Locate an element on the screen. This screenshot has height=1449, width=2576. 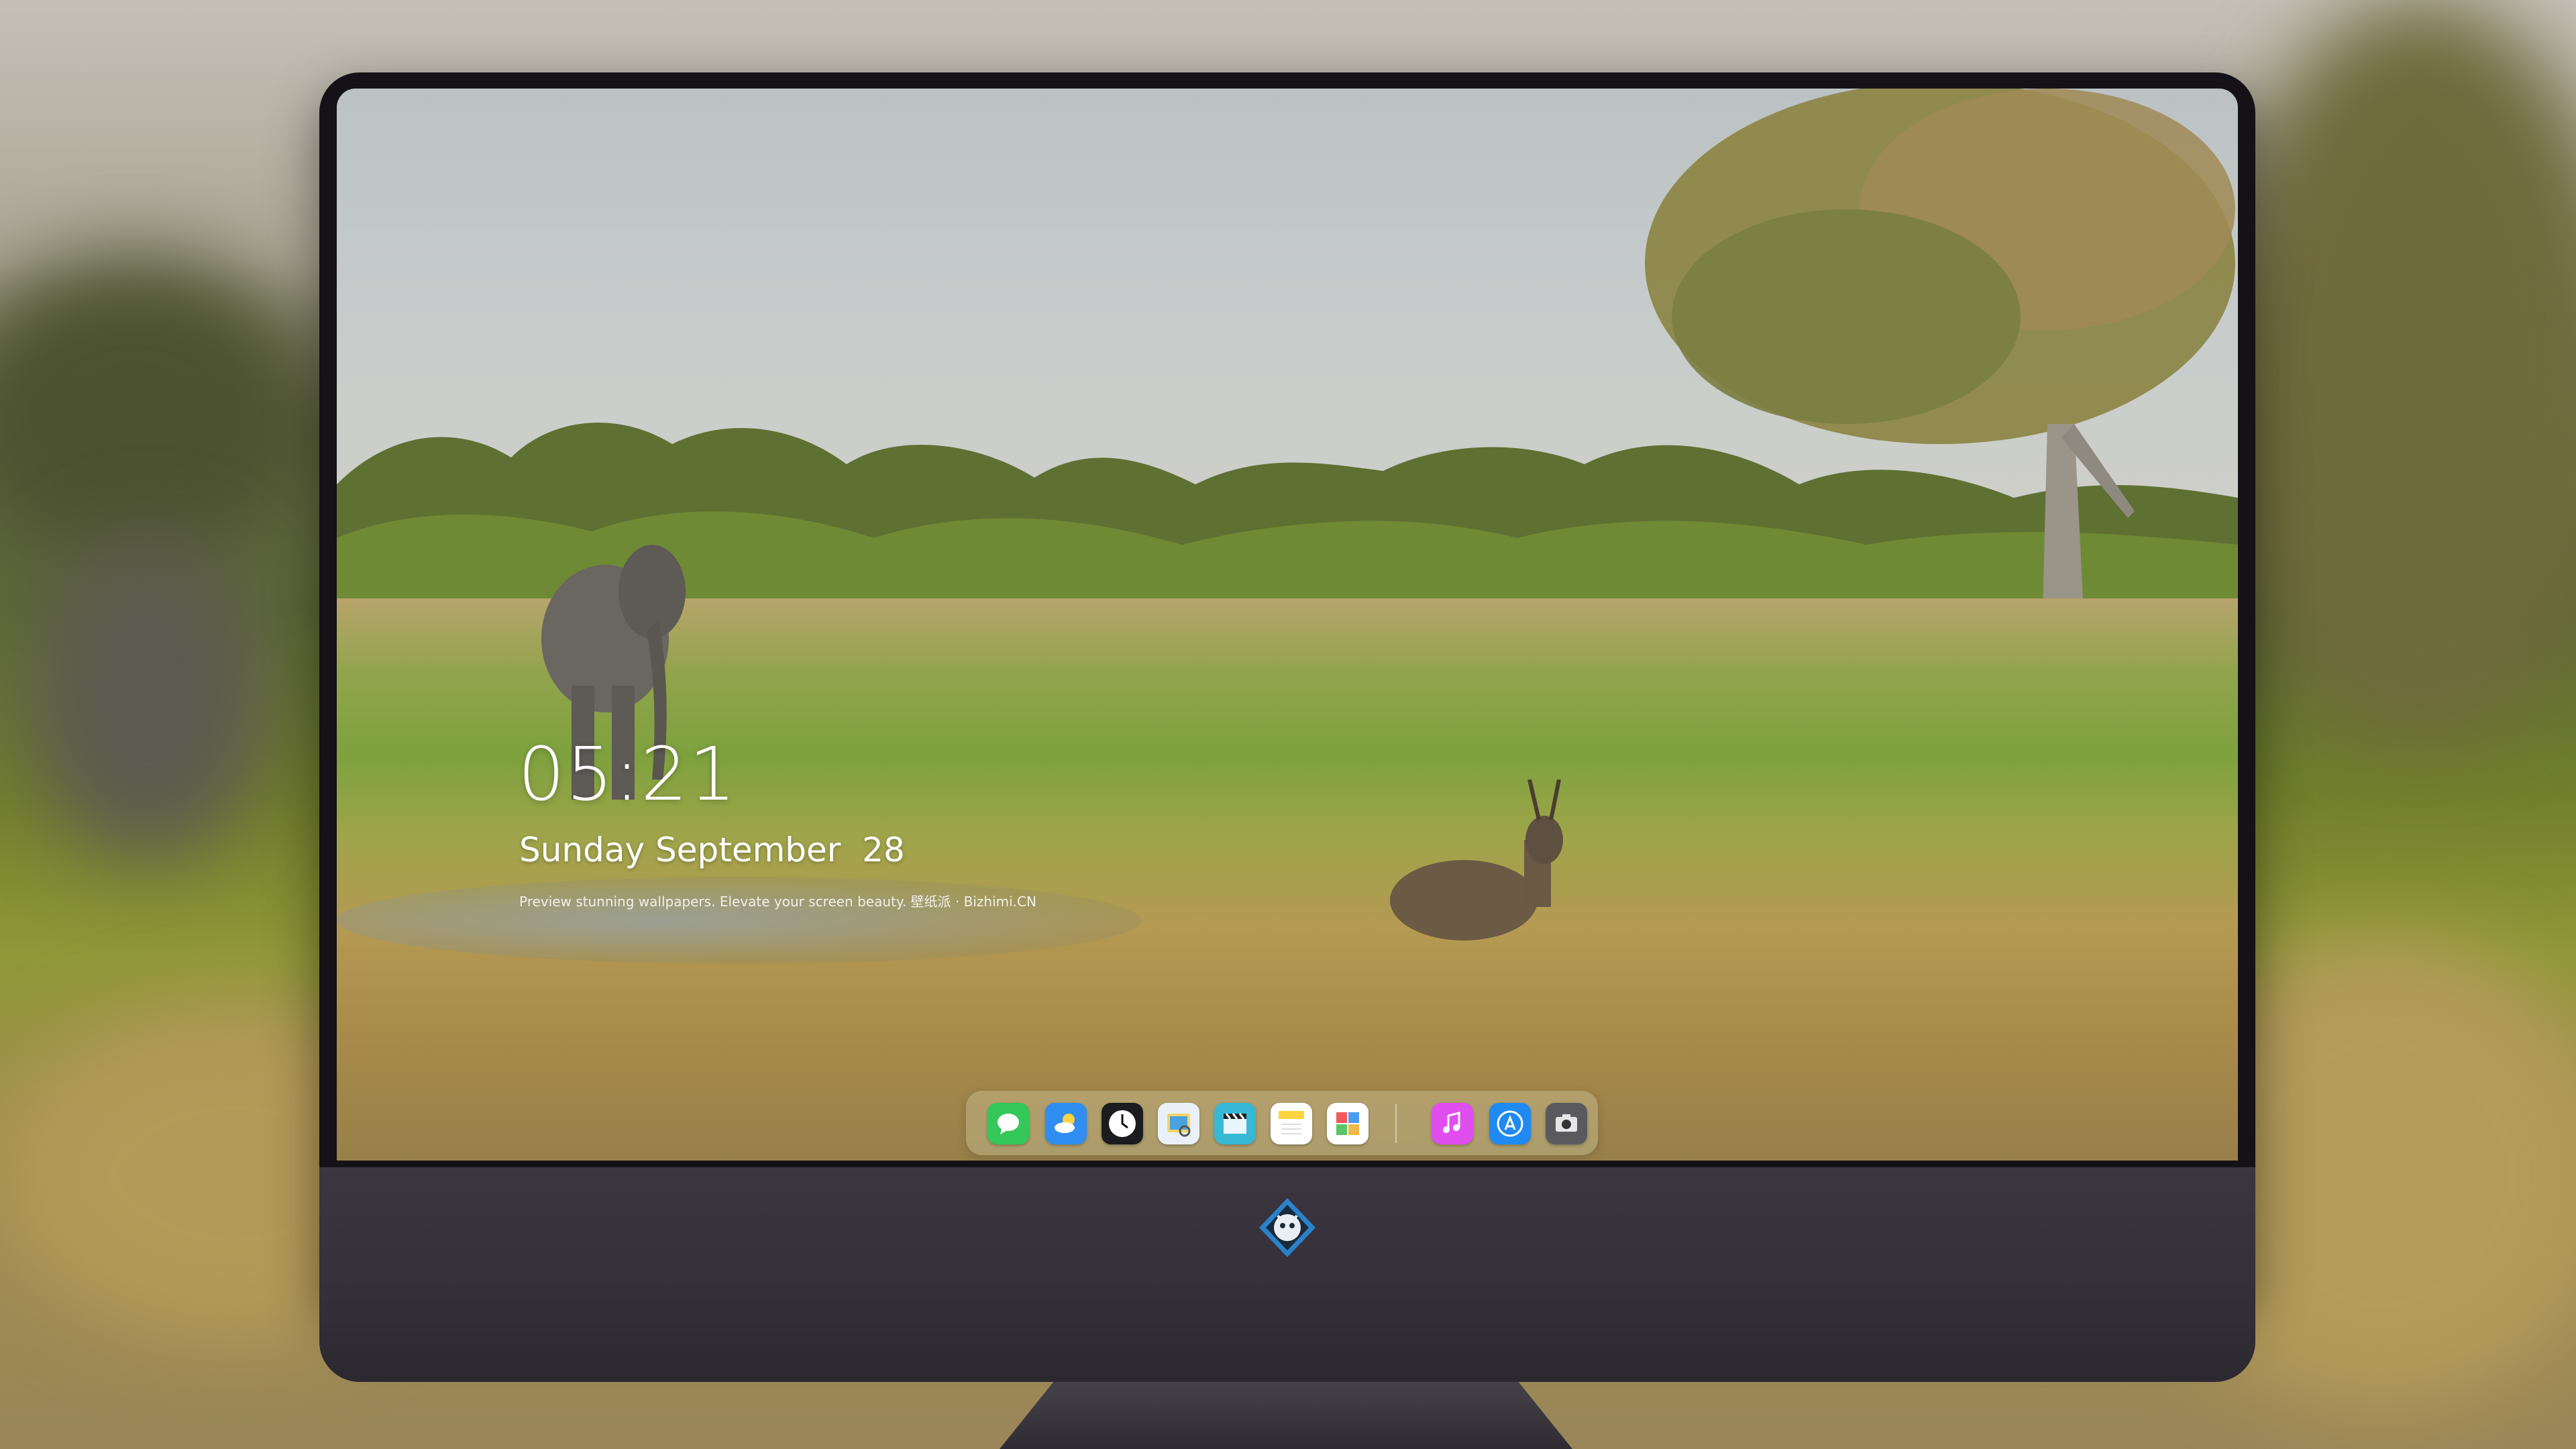
dock is located at coordinates (1282, 1123).